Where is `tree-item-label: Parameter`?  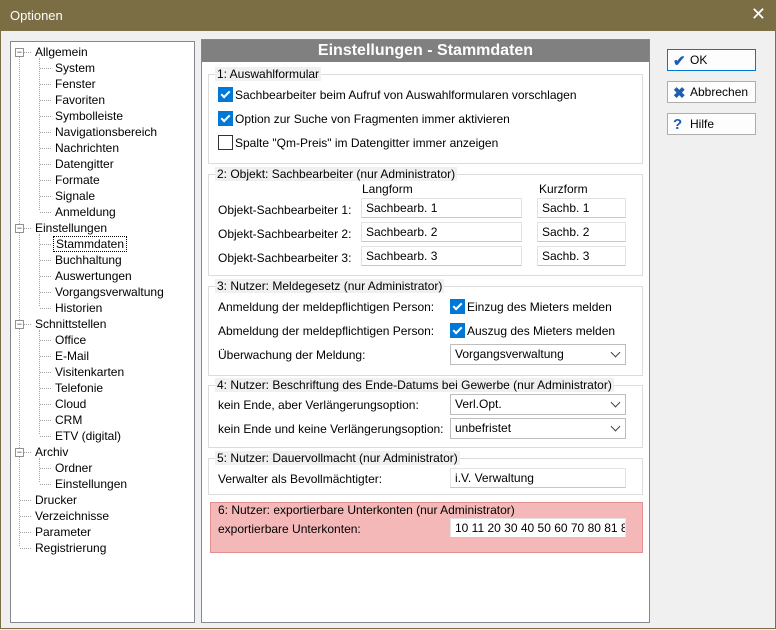 tree-item-label: Parameter is located at coordinates (63, 532).